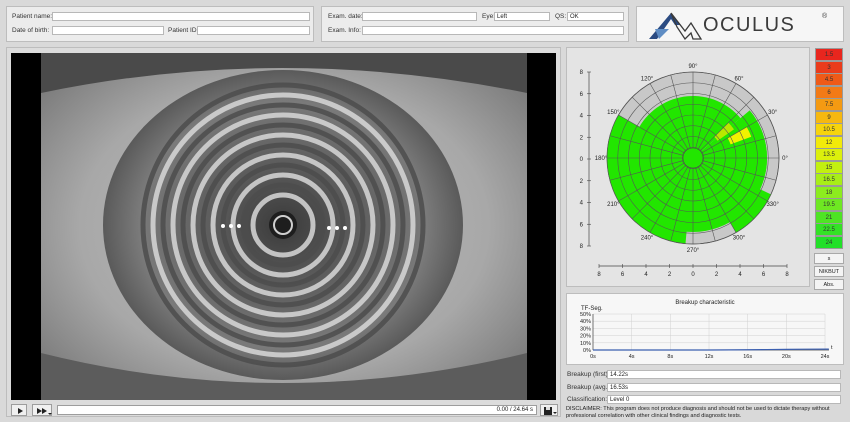 This screenshot has width=850, height=422. Describe the element at coordinates (829, 142) in the screenshot. I see `scale-step: 12` at that location.